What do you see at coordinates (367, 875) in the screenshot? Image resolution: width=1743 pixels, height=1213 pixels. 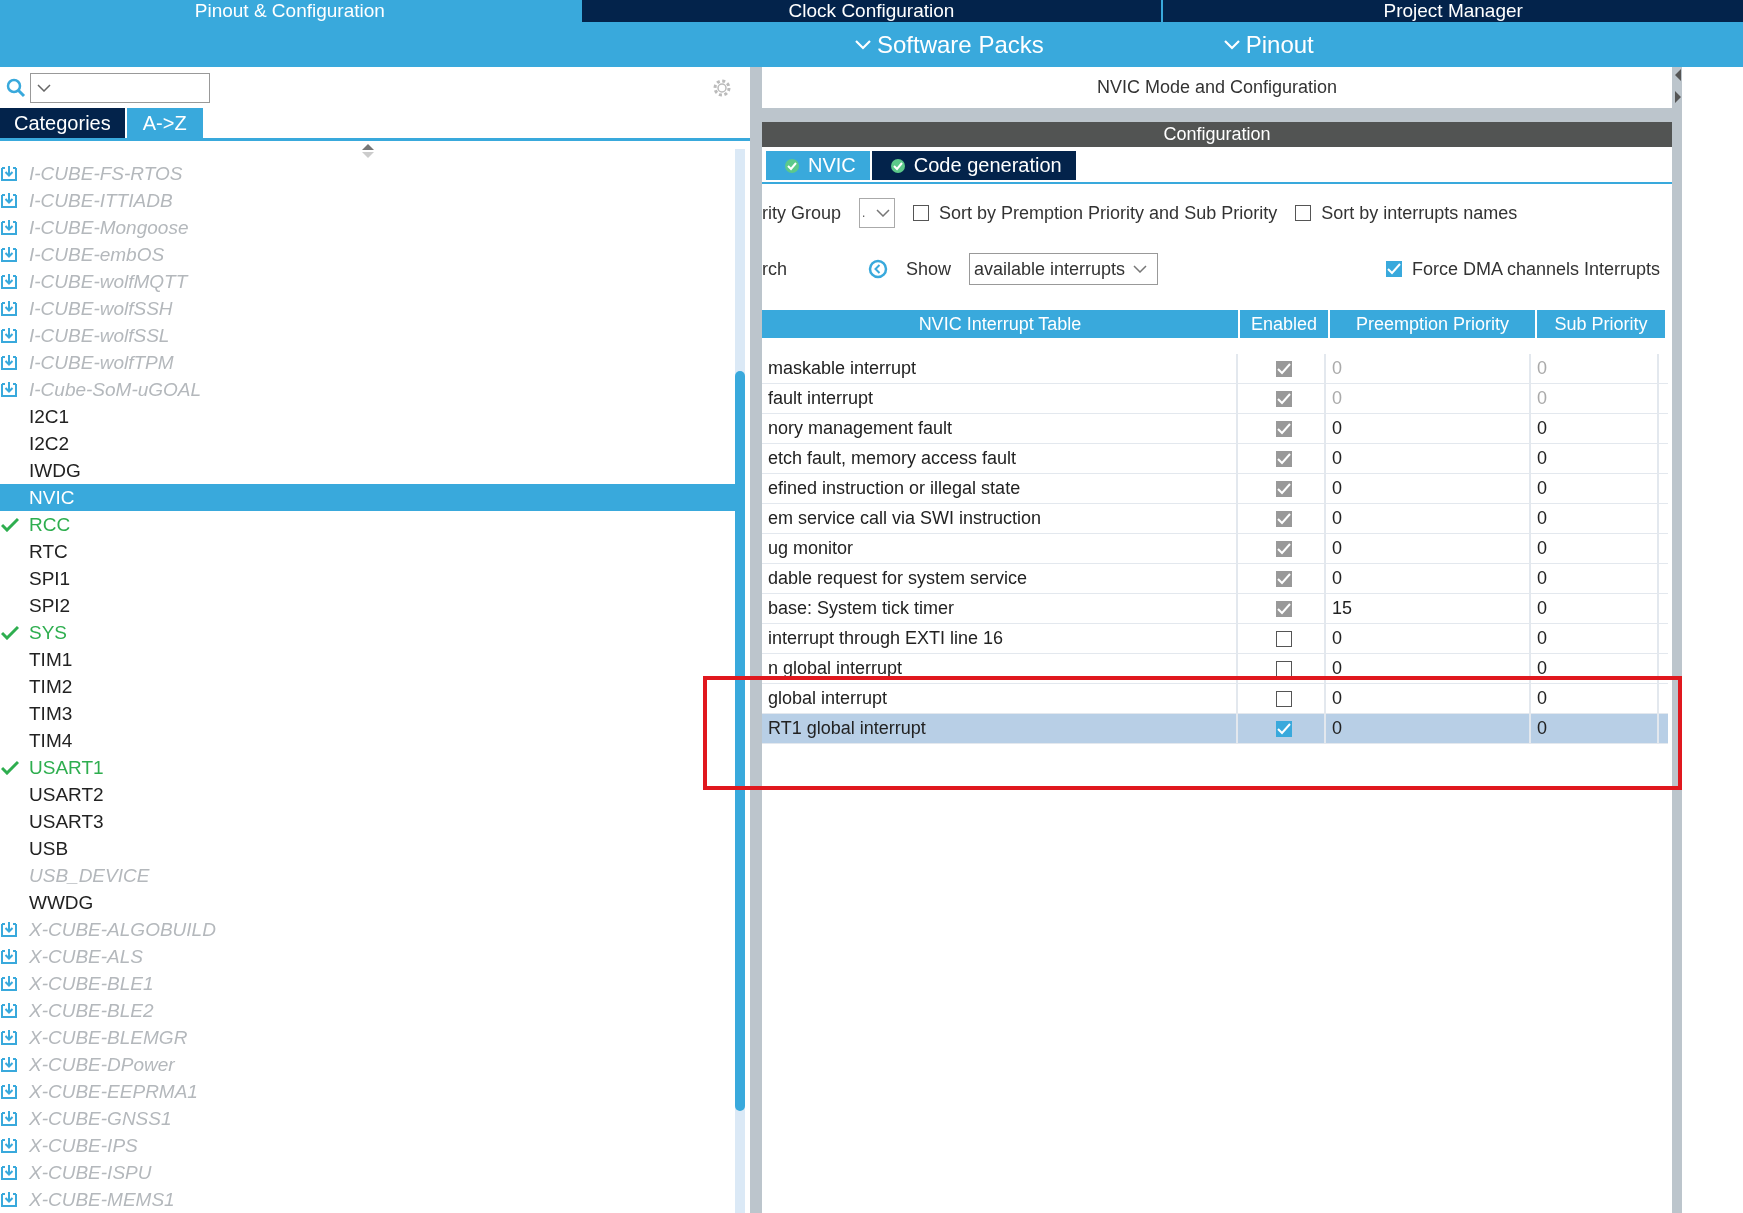 I see `list-item: USB_DEVICE` at bounding box center [367, 875].